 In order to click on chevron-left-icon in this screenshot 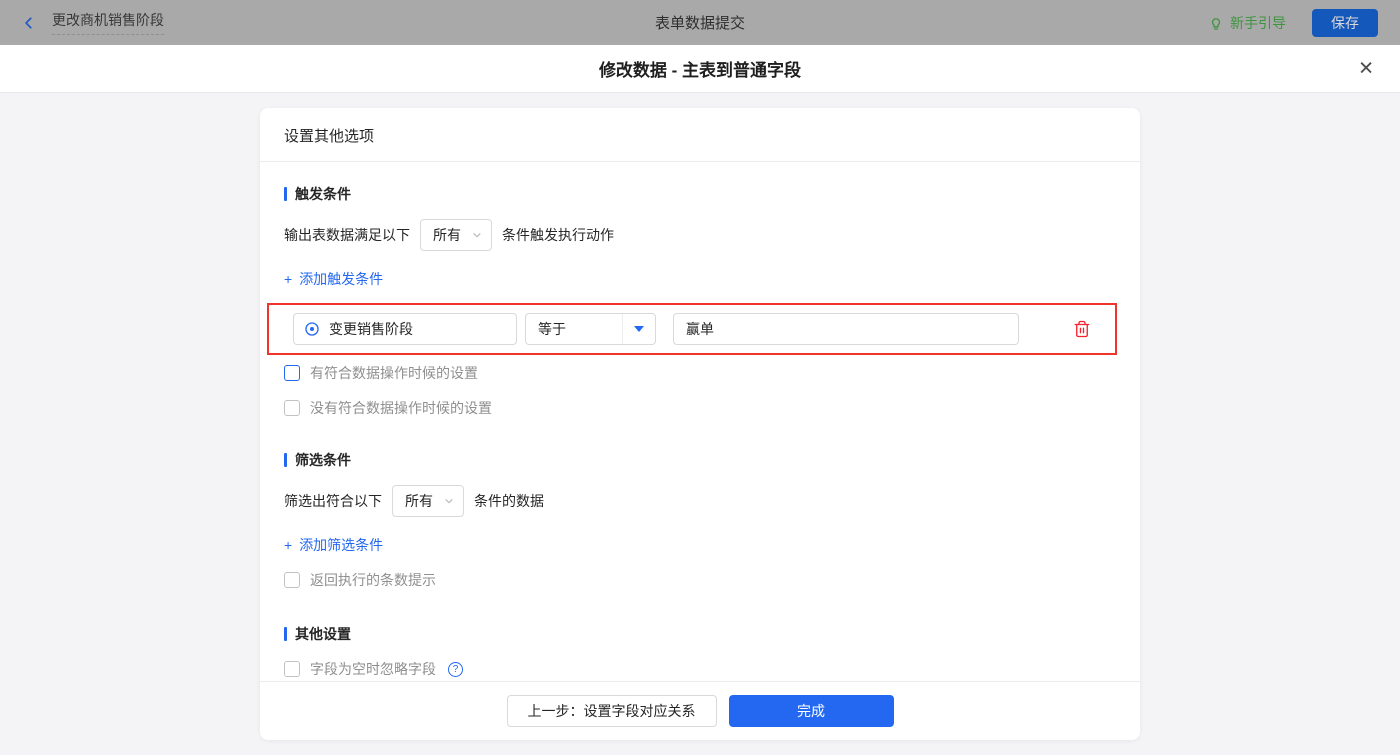, I will do `click(28, 22)`.